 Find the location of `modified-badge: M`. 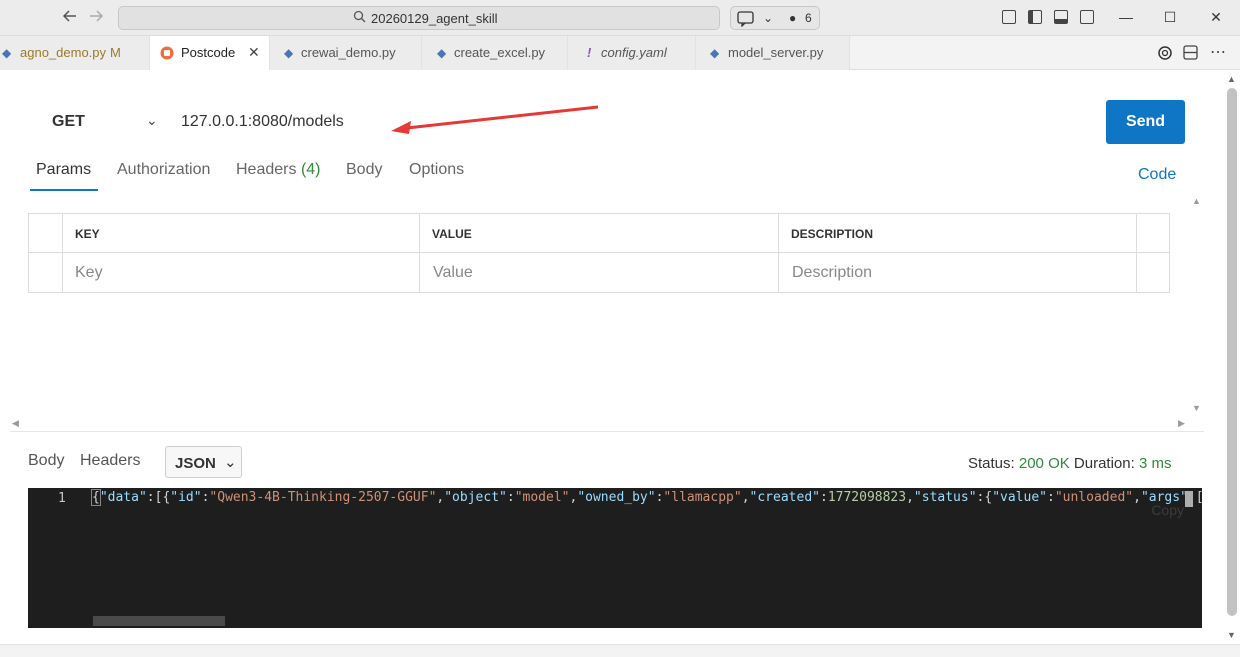

modified-badge: M is located at coordinates (115, 52).